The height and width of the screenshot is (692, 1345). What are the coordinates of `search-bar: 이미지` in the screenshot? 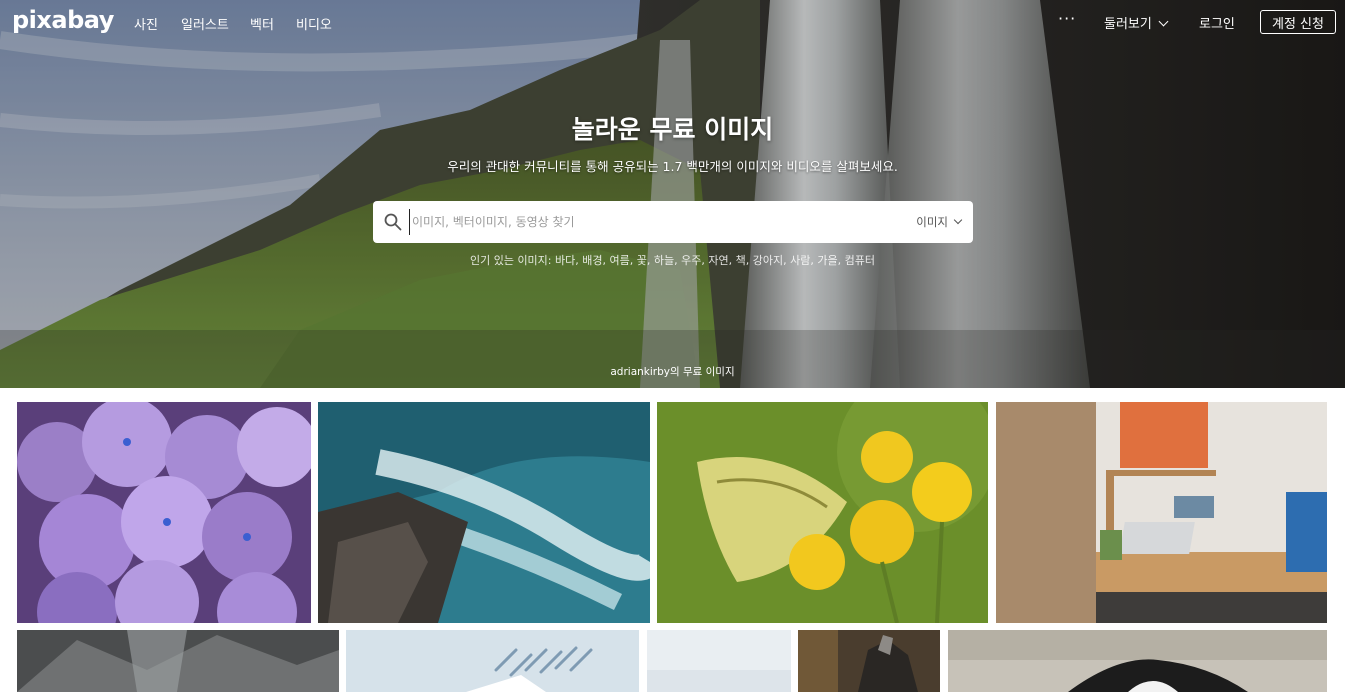 It's located at (673, 222).